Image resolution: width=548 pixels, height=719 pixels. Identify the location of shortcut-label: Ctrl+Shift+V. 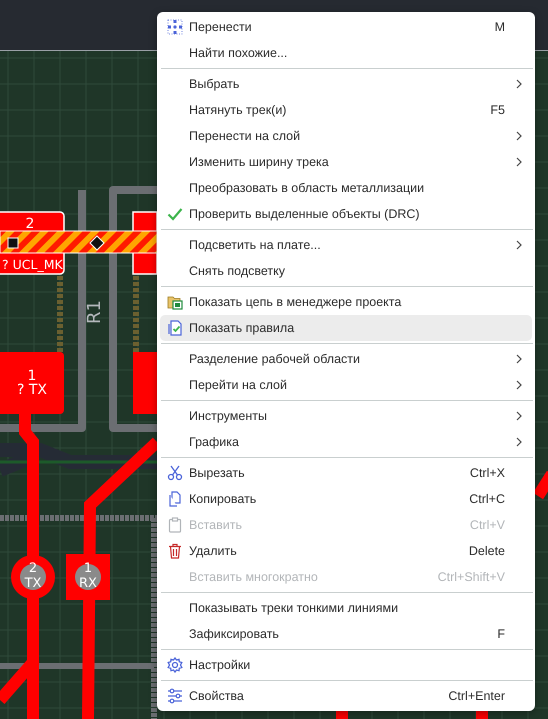
(471, 577).